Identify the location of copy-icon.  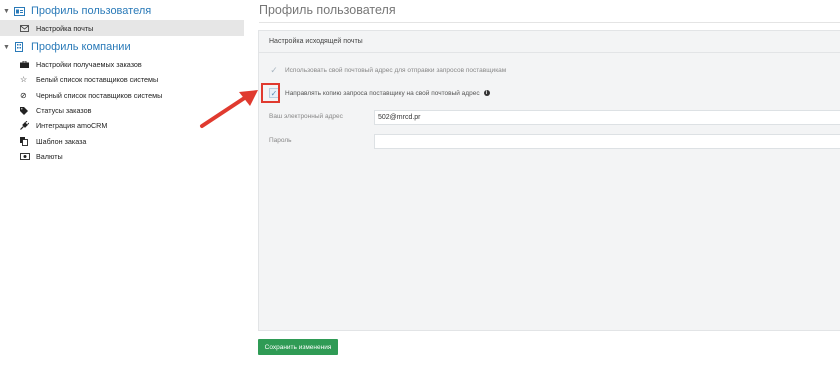
(25, 141).